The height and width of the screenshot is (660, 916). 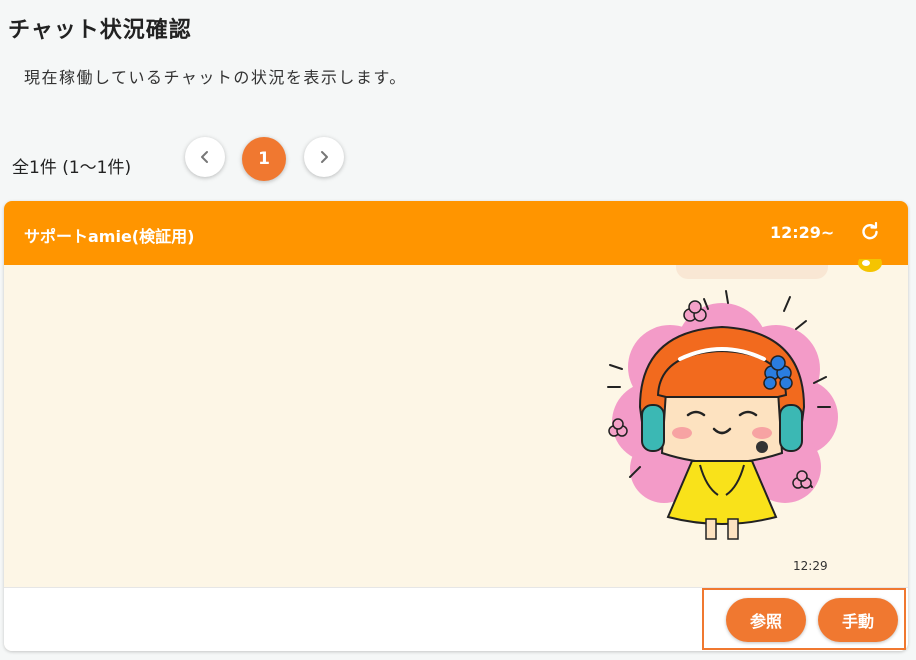 I want to click on chat-card-header: サポートamie(検証用) 12:29~, so click(x=456, y=233).